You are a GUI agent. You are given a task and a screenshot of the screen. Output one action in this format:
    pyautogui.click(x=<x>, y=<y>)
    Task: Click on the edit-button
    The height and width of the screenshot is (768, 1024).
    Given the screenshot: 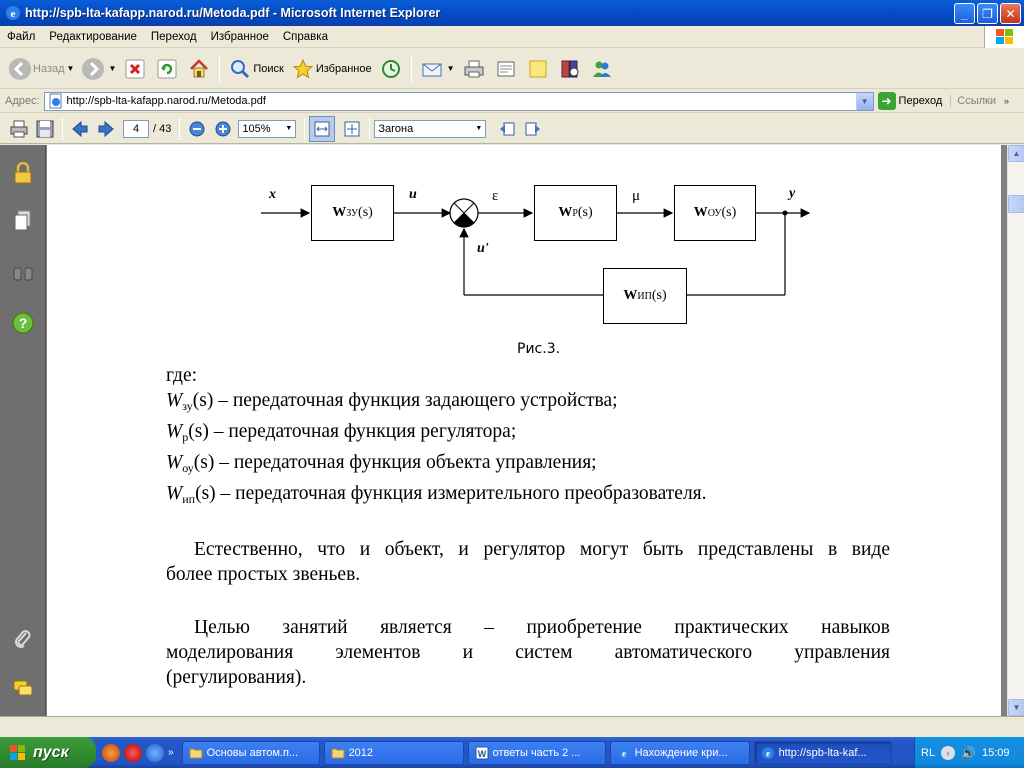 What is the action you would take?
    pyautogui.click(x=506, y=69)
    